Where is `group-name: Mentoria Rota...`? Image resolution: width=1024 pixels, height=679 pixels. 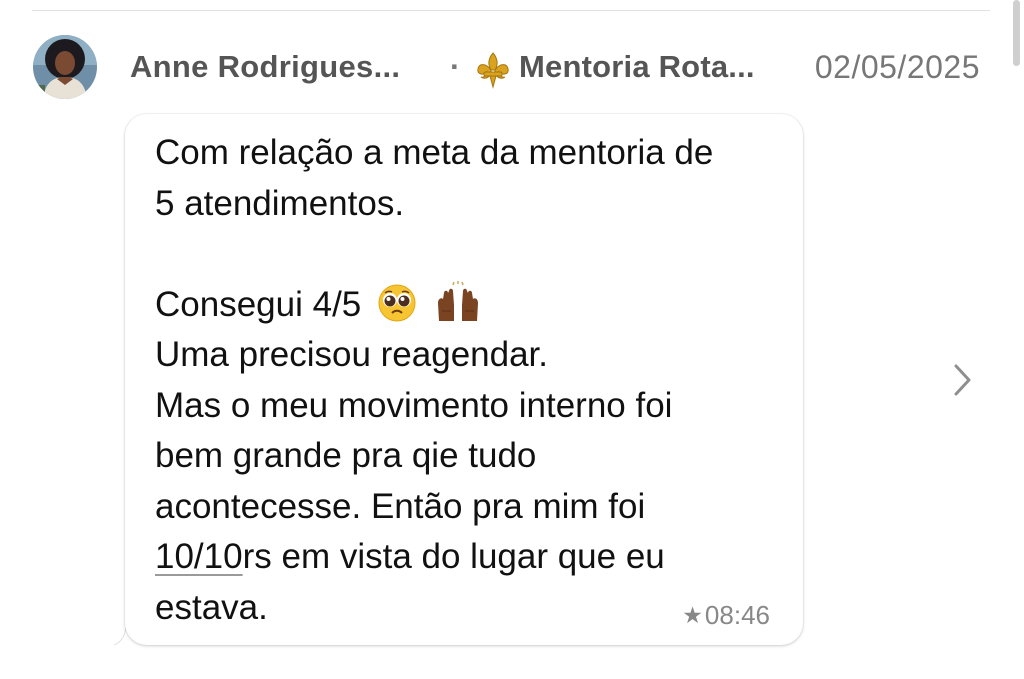
group-name: Mentoria Rota... is located at coordinates (637, 67).